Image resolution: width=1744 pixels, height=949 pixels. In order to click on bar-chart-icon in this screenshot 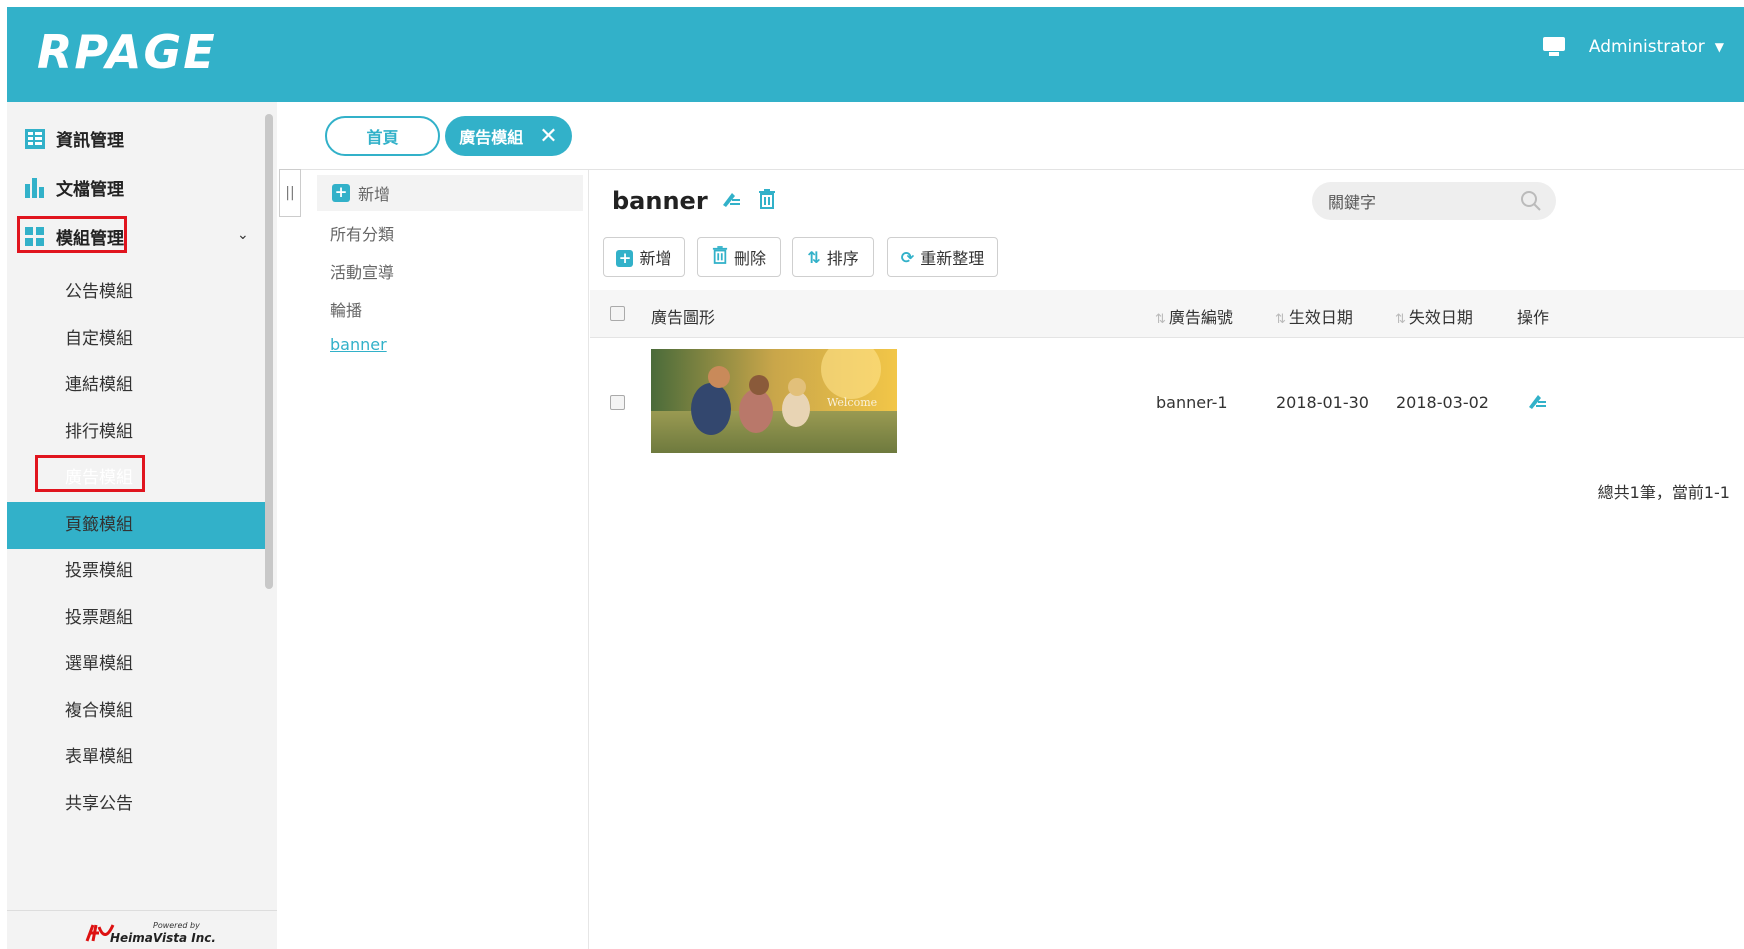, I will do `click(35, 187)`.